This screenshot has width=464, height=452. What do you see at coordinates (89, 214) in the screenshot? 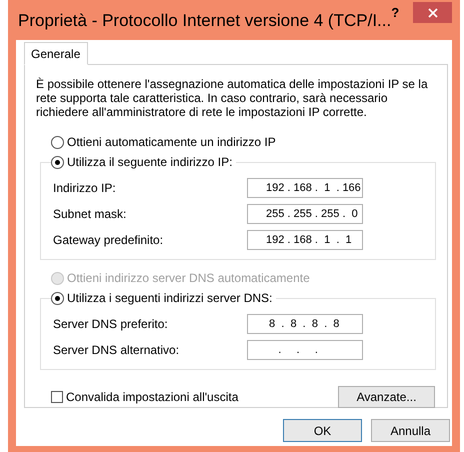
I see `field-label: Subnet mask:` at bounding box center [89, 214].